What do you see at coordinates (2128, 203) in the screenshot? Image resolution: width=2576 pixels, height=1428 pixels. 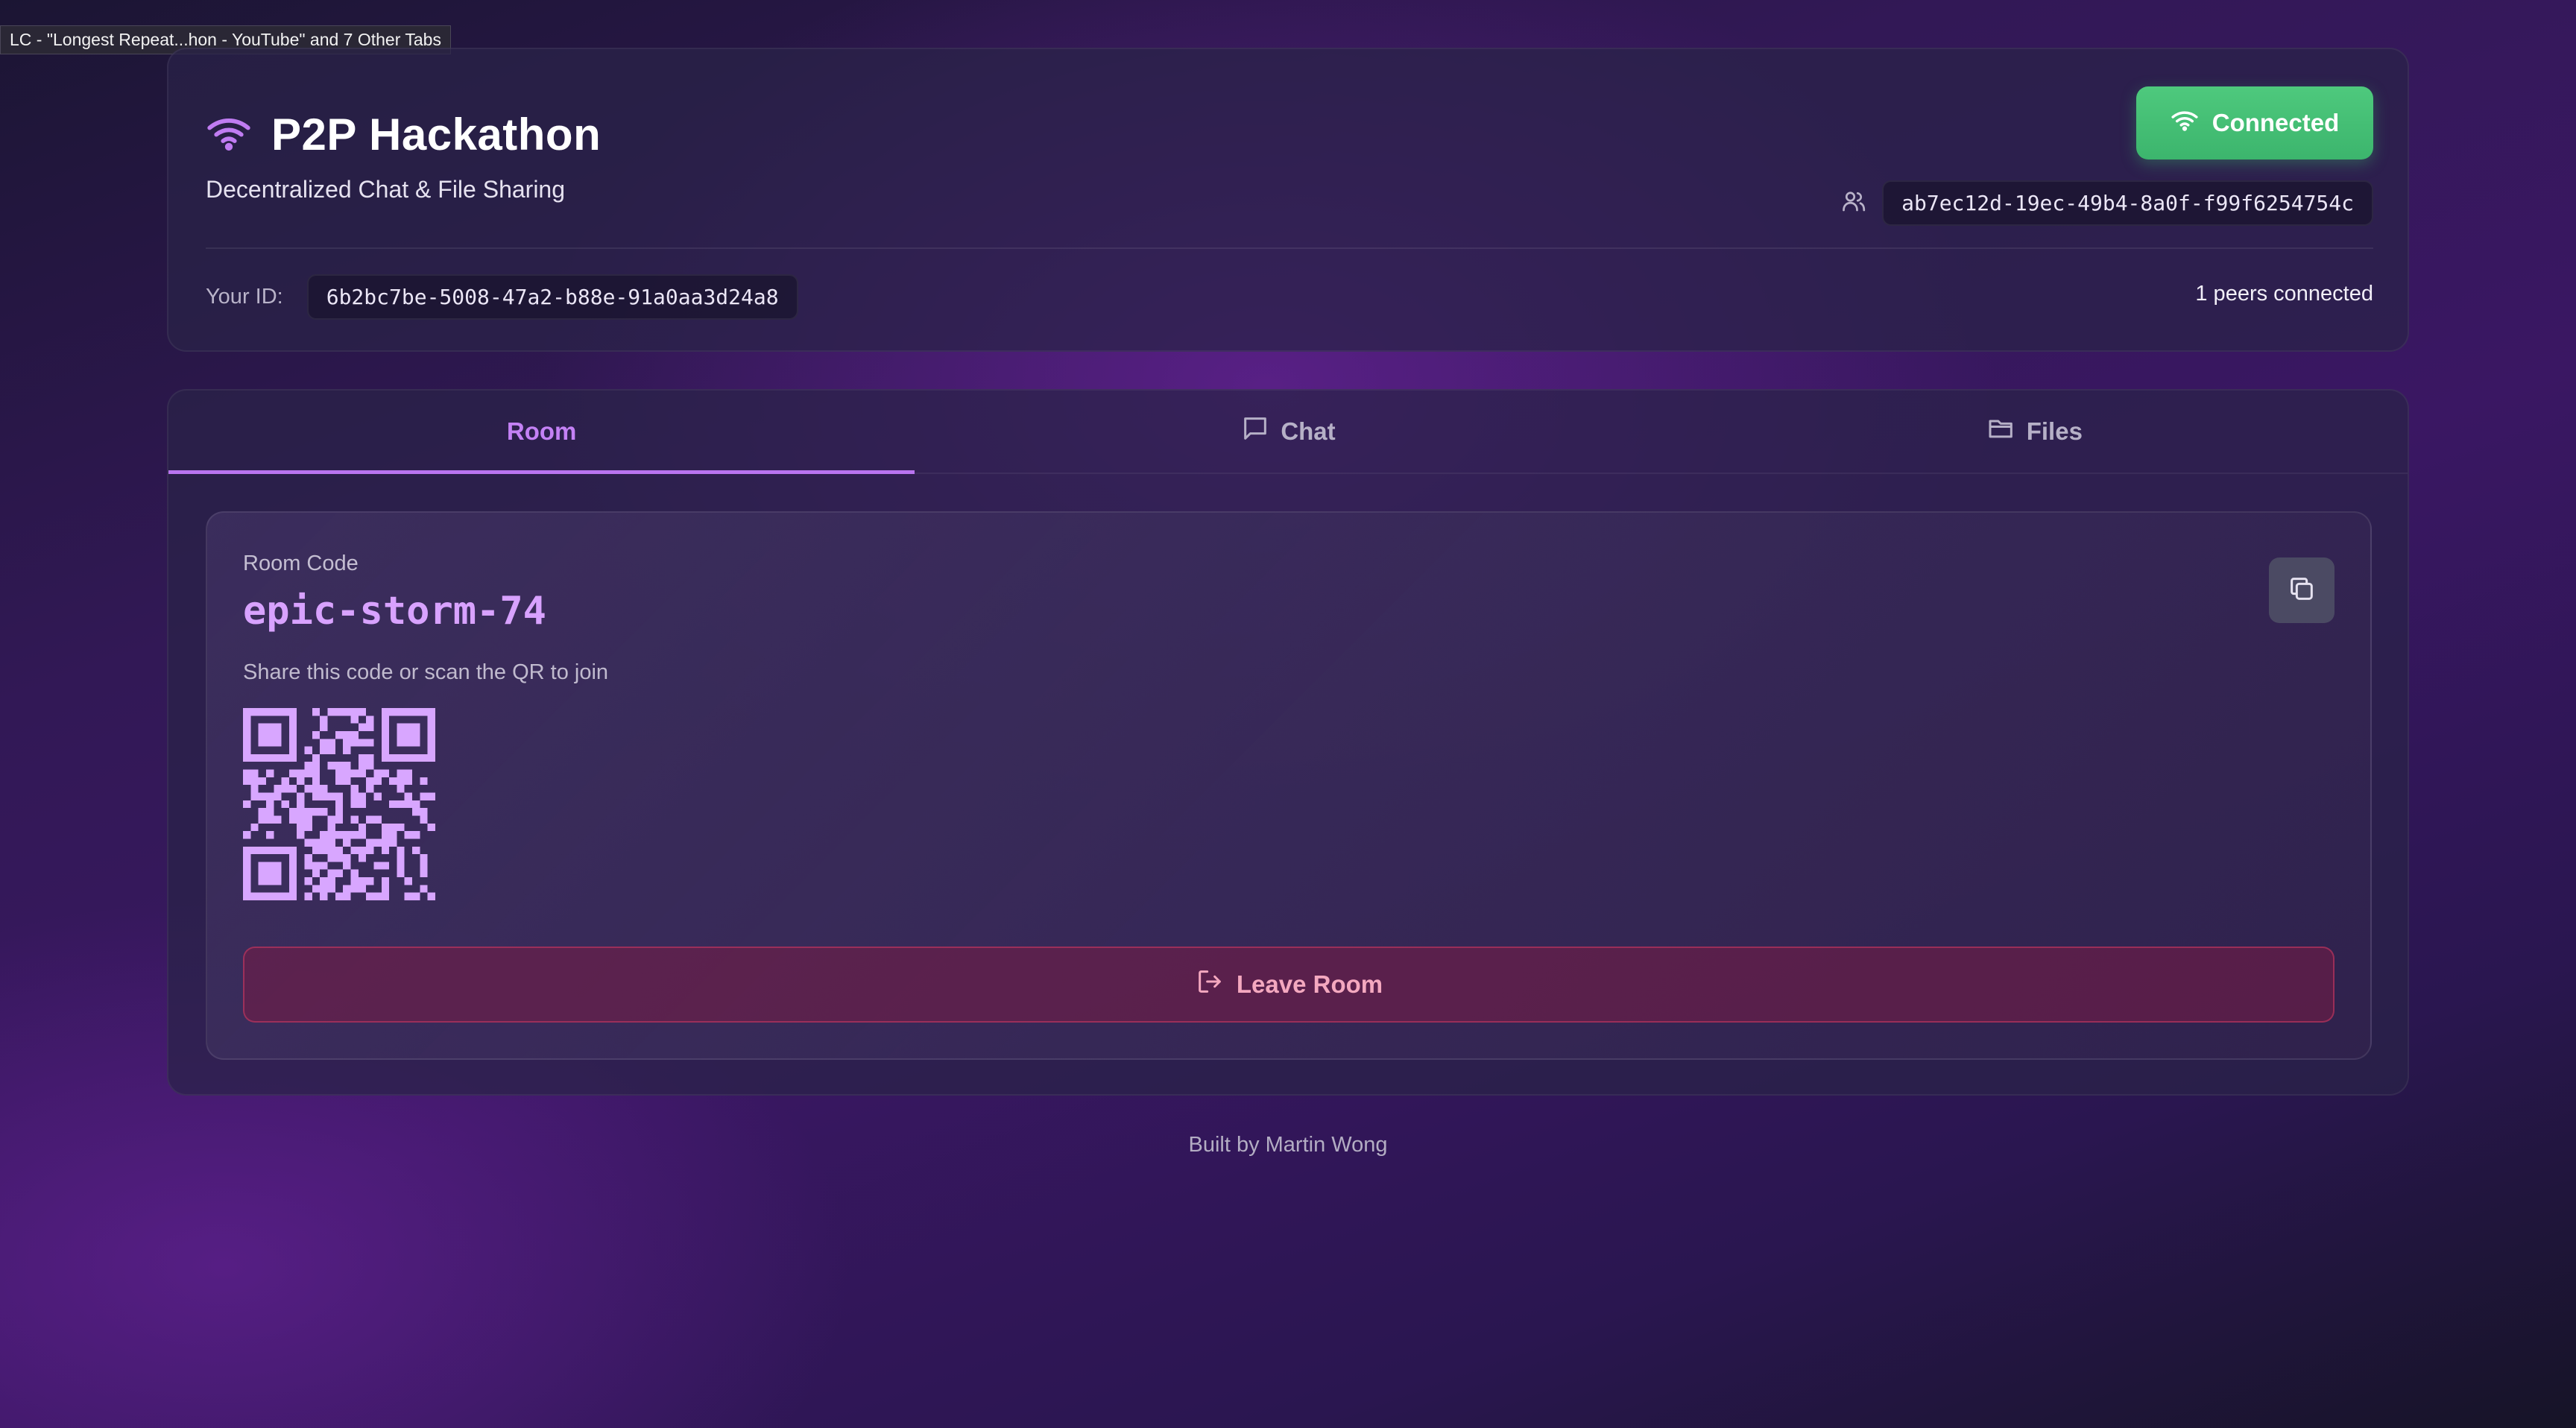 I see `peer-id-chip: ab7ec12d-19ec-49b4-8a0f-f99f6254754c` at bounding box center [2128, 203].